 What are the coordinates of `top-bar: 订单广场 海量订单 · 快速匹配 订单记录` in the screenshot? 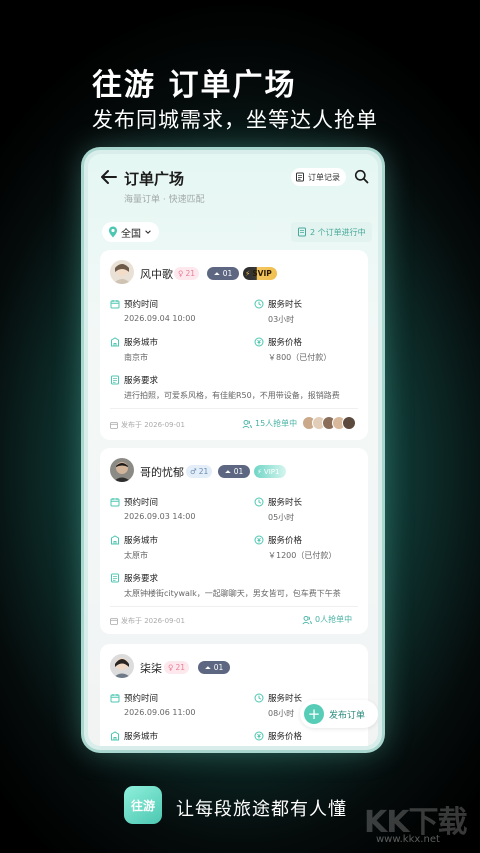 It's located at (233, 181).